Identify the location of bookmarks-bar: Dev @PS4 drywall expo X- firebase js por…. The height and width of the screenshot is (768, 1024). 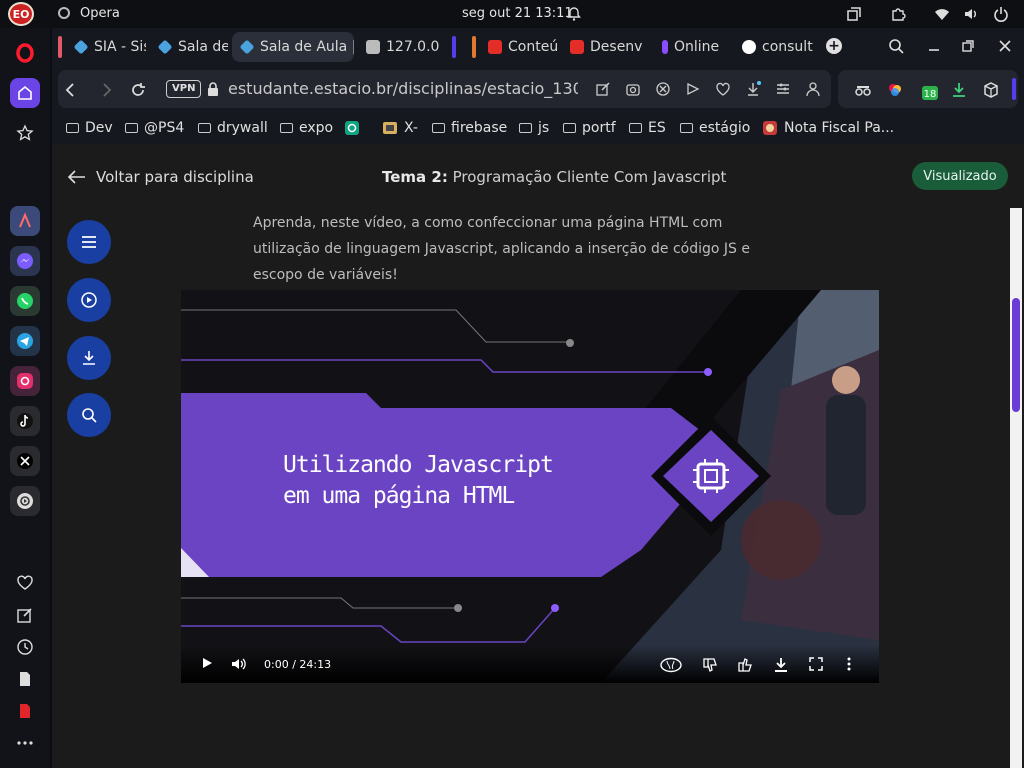
(538, 129).